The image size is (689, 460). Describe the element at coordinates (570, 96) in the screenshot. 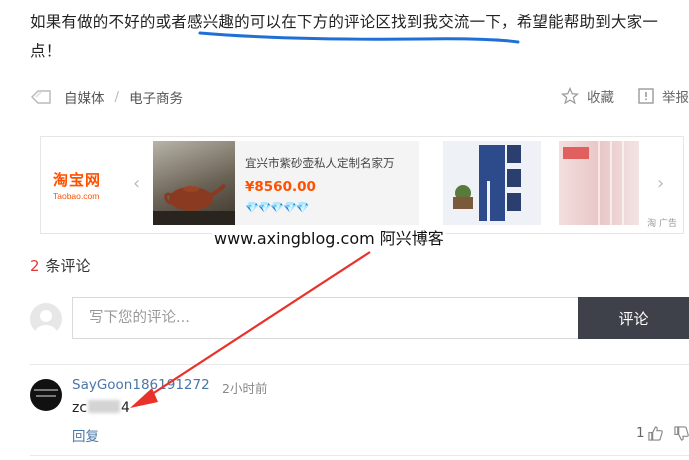

I see `star-icon` at that location.